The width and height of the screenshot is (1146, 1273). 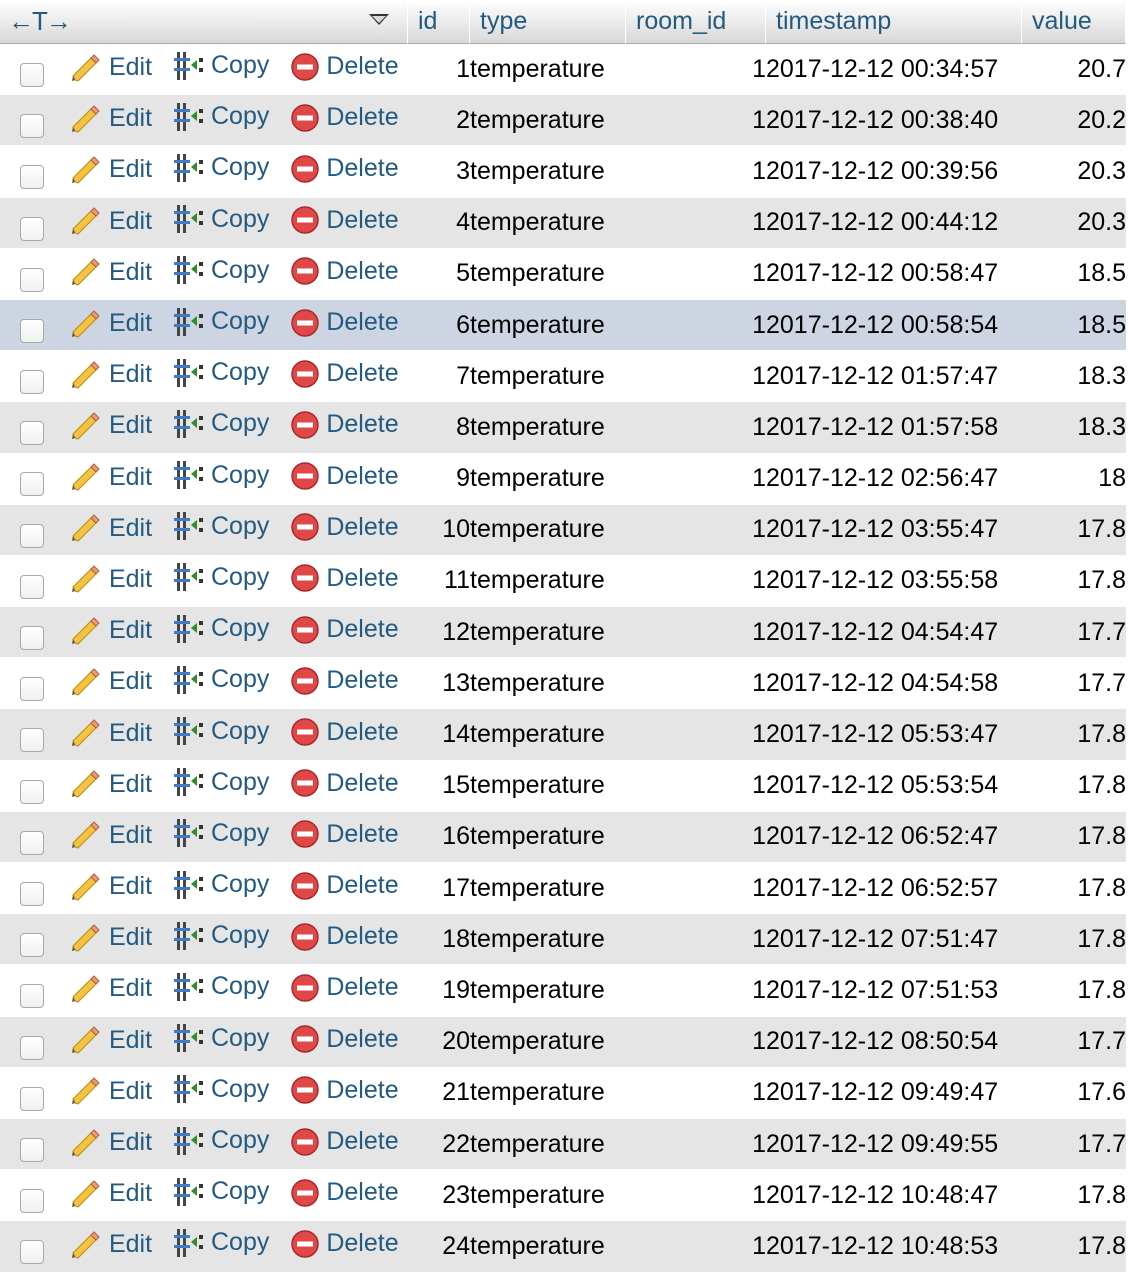 I want to click on cell-value: 17.6, so click(x=1074, y=1093).